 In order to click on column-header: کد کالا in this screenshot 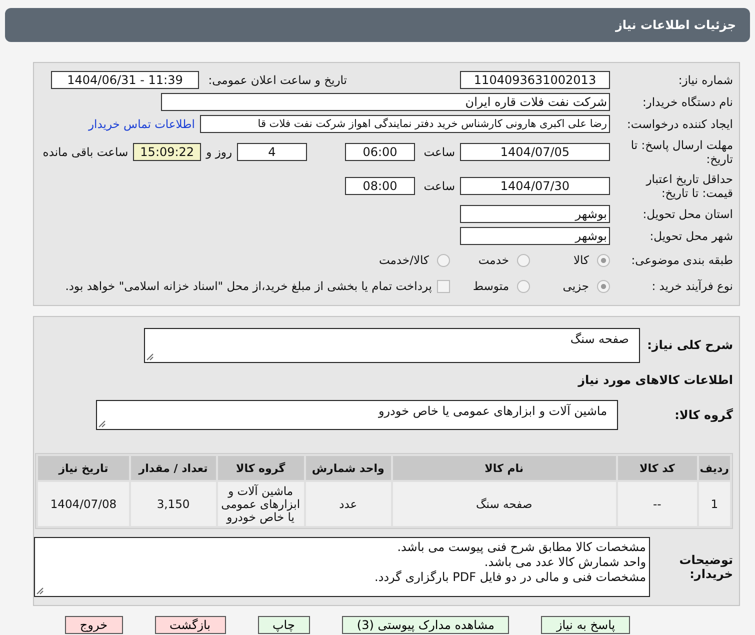, I will do `click(657, 468)`.